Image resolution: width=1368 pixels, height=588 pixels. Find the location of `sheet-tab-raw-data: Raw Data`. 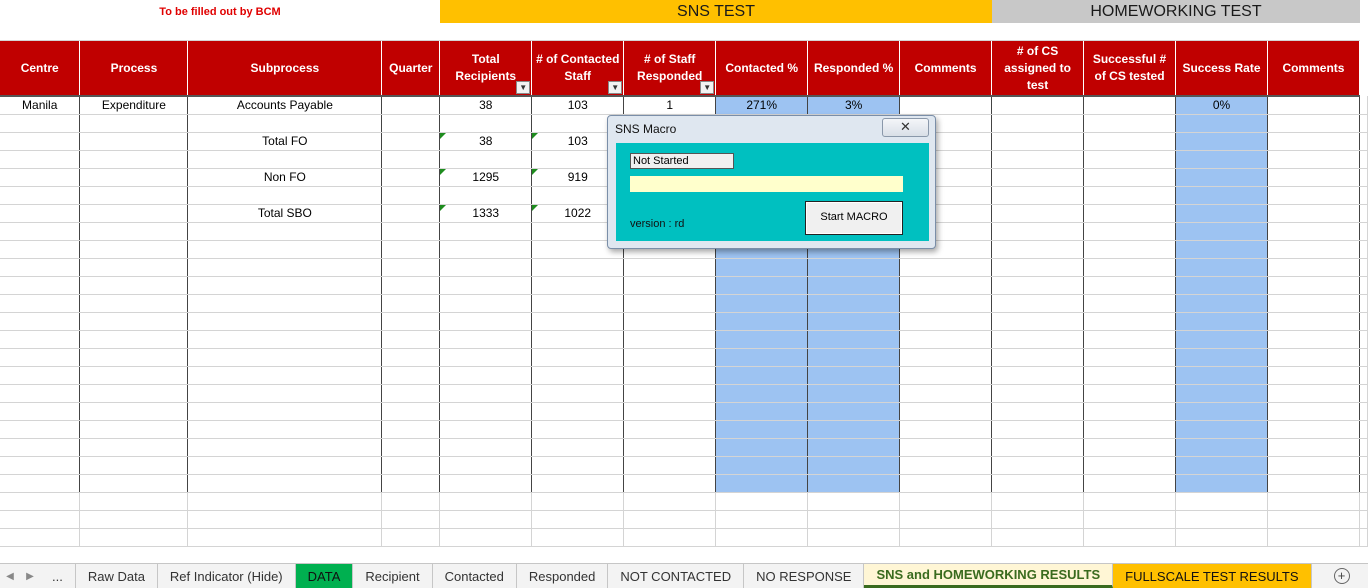

sheet-tab-raw-data: Raw Data is located at coordinates (117, 576).